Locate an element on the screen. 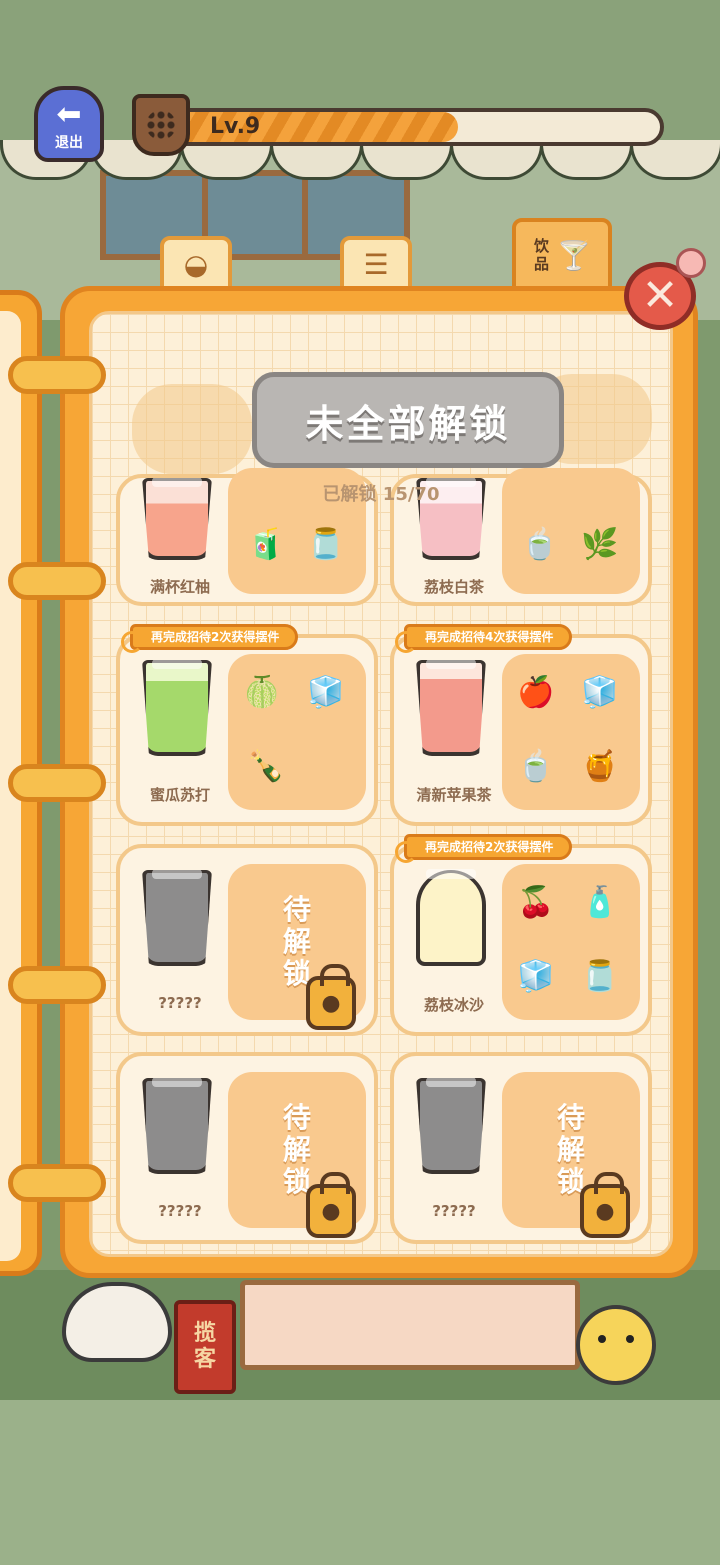 Image resolution: width=720 pixels, height=1565 pixels. melon-soda-icon is located at coordinates (177, 708).